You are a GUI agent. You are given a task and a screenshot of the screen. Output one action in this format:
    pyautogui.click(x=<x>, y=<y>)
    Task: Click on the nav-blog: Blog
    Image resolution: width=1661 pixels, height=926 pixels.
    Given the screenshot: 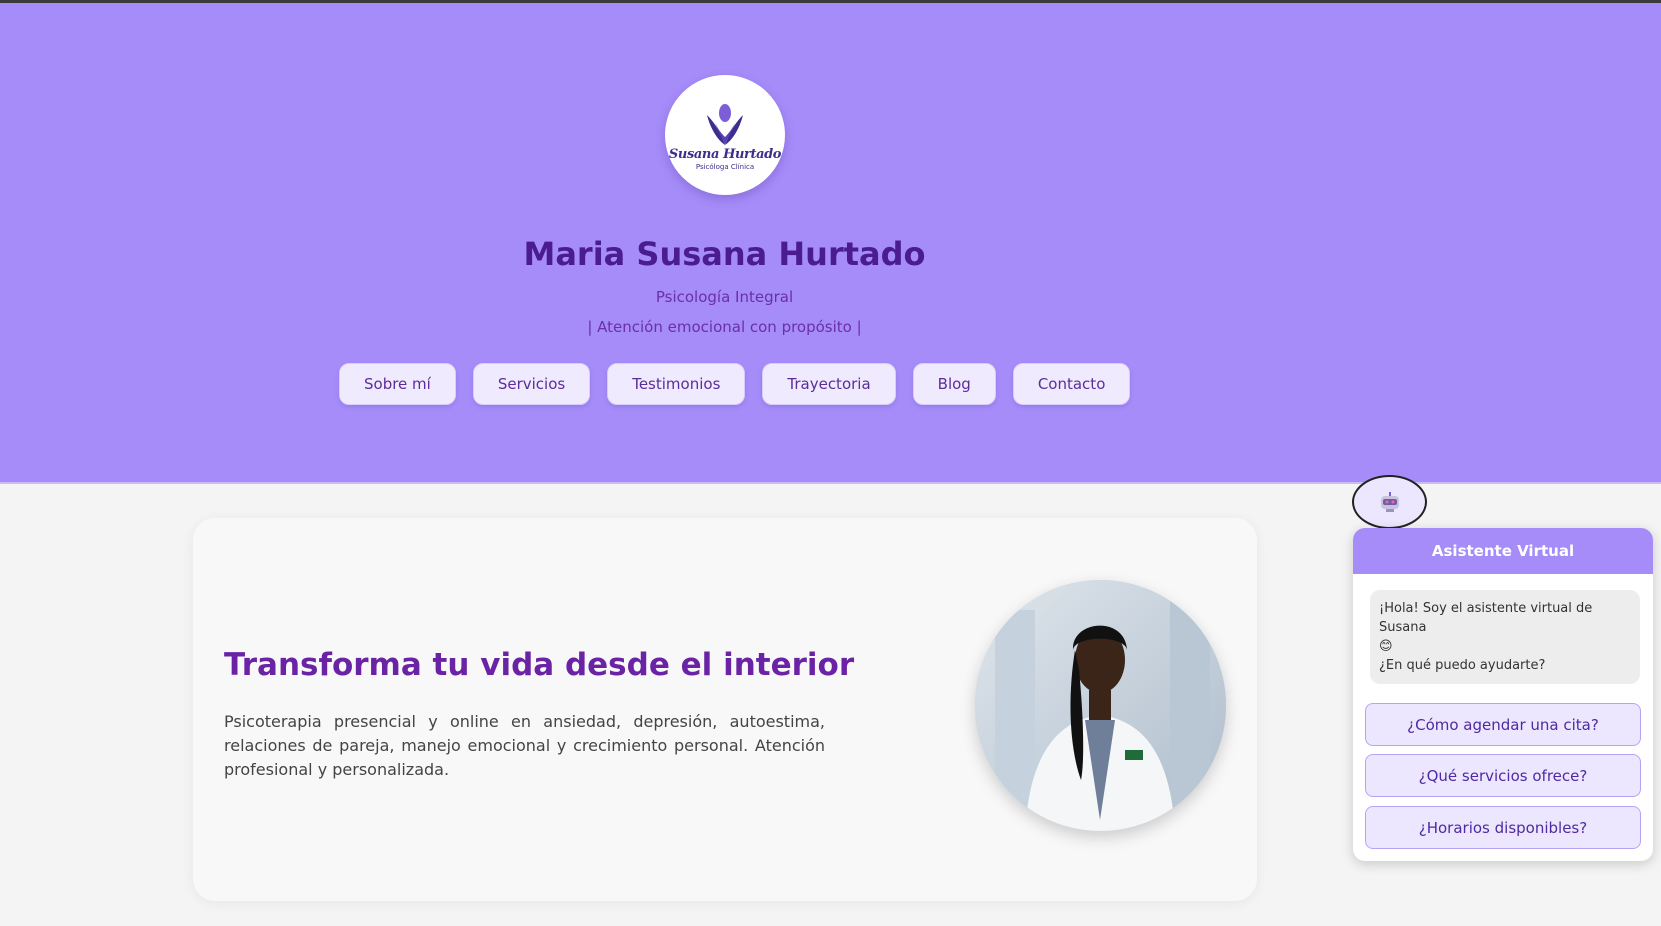 What is the action you would take?
    pyautogui.click(x=954, y=384)
    